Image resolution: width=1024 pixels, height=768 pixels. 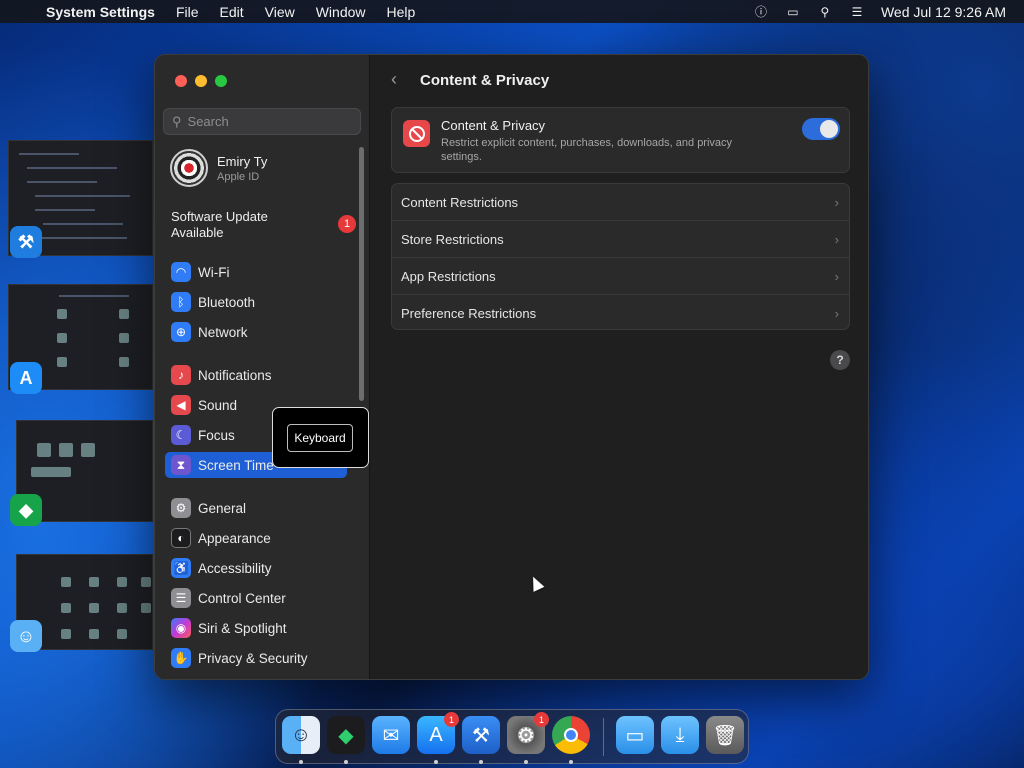 What do you see at coordinates (187, 12) in the screenshot?
I see `menu-file: File` at bounding box center [187, 12].